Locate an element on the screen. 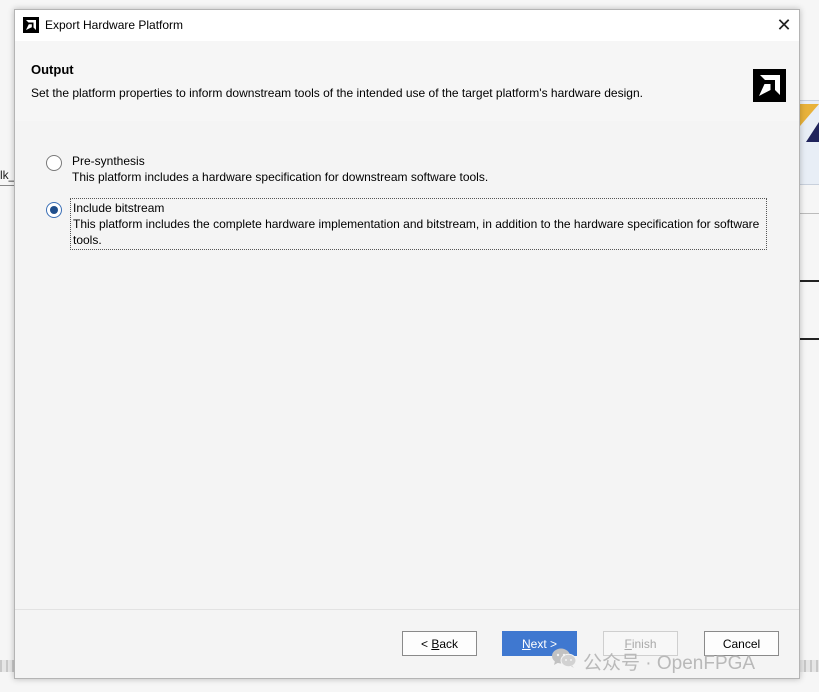 The width and height of the screenshot is (819, 692). back-label-prefix: < is located at coordinates (426, 643).